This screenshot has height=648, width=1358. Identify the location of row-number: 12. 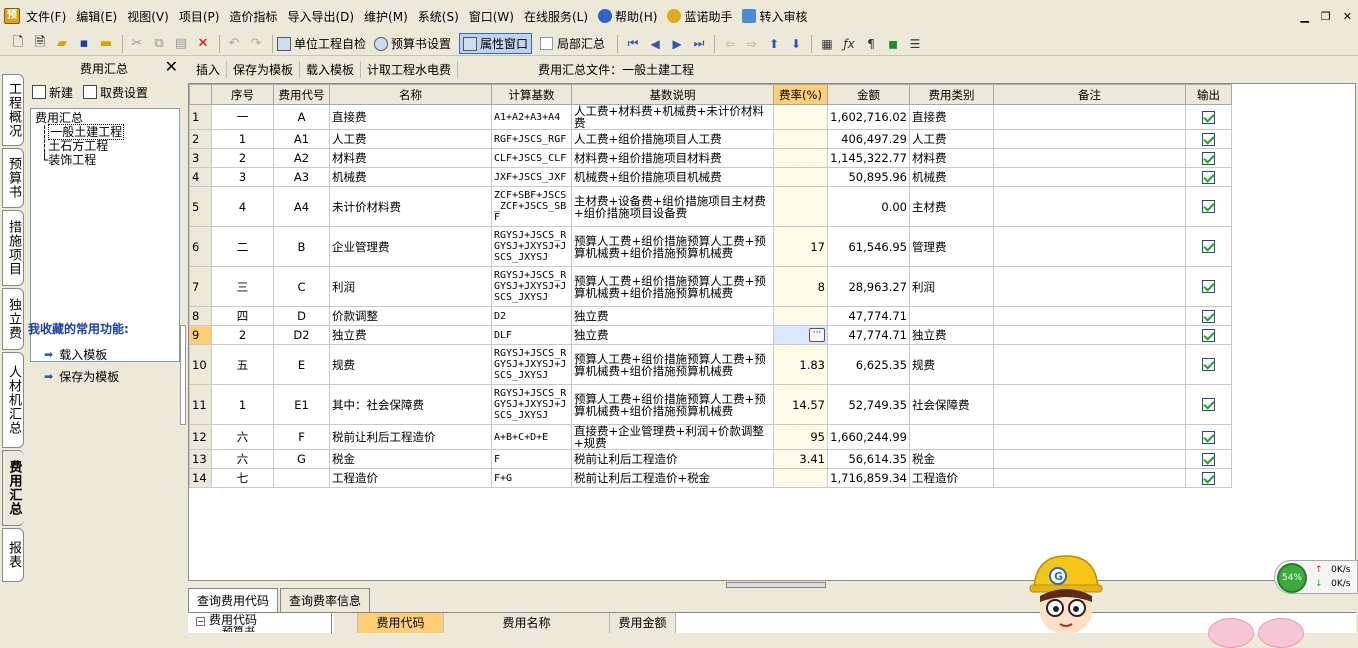
(200, 437).